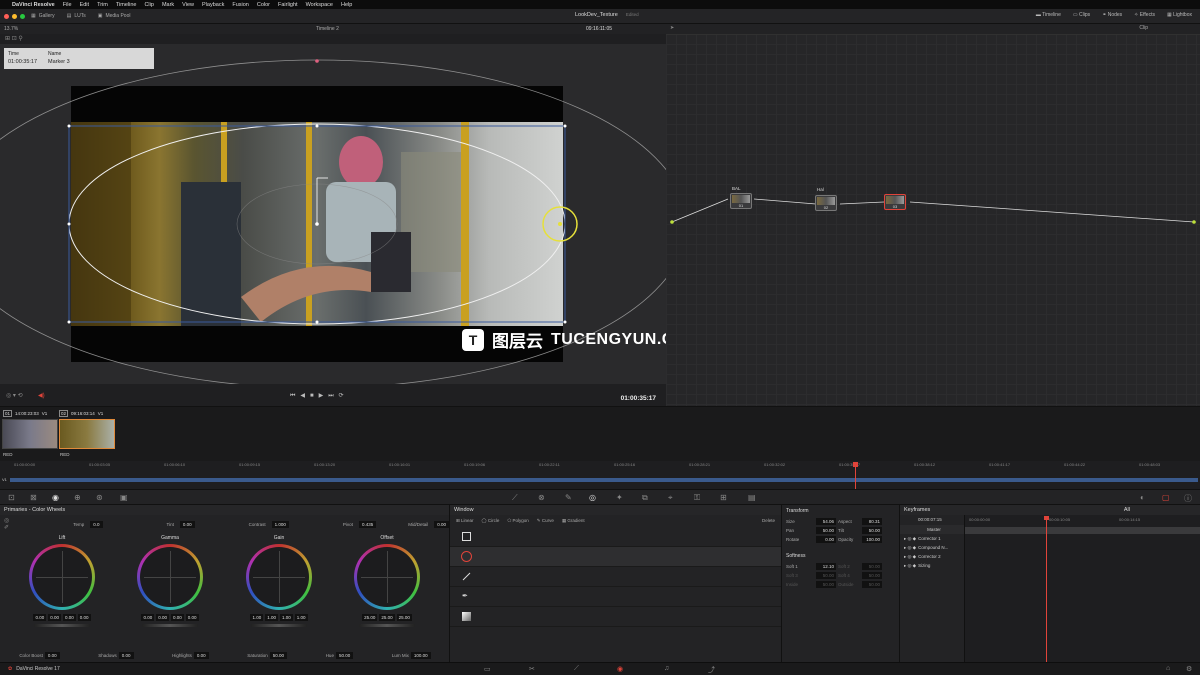  Describe the element at coordinates (741, 201) in the screenshot. I see `node-01: 01` at that location.